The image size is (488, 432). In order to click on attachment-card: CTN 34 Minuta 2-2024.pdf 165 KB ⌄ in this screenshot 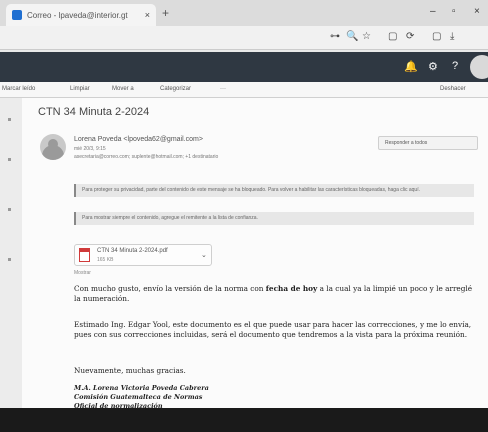, I will do `click(143, 255)`.